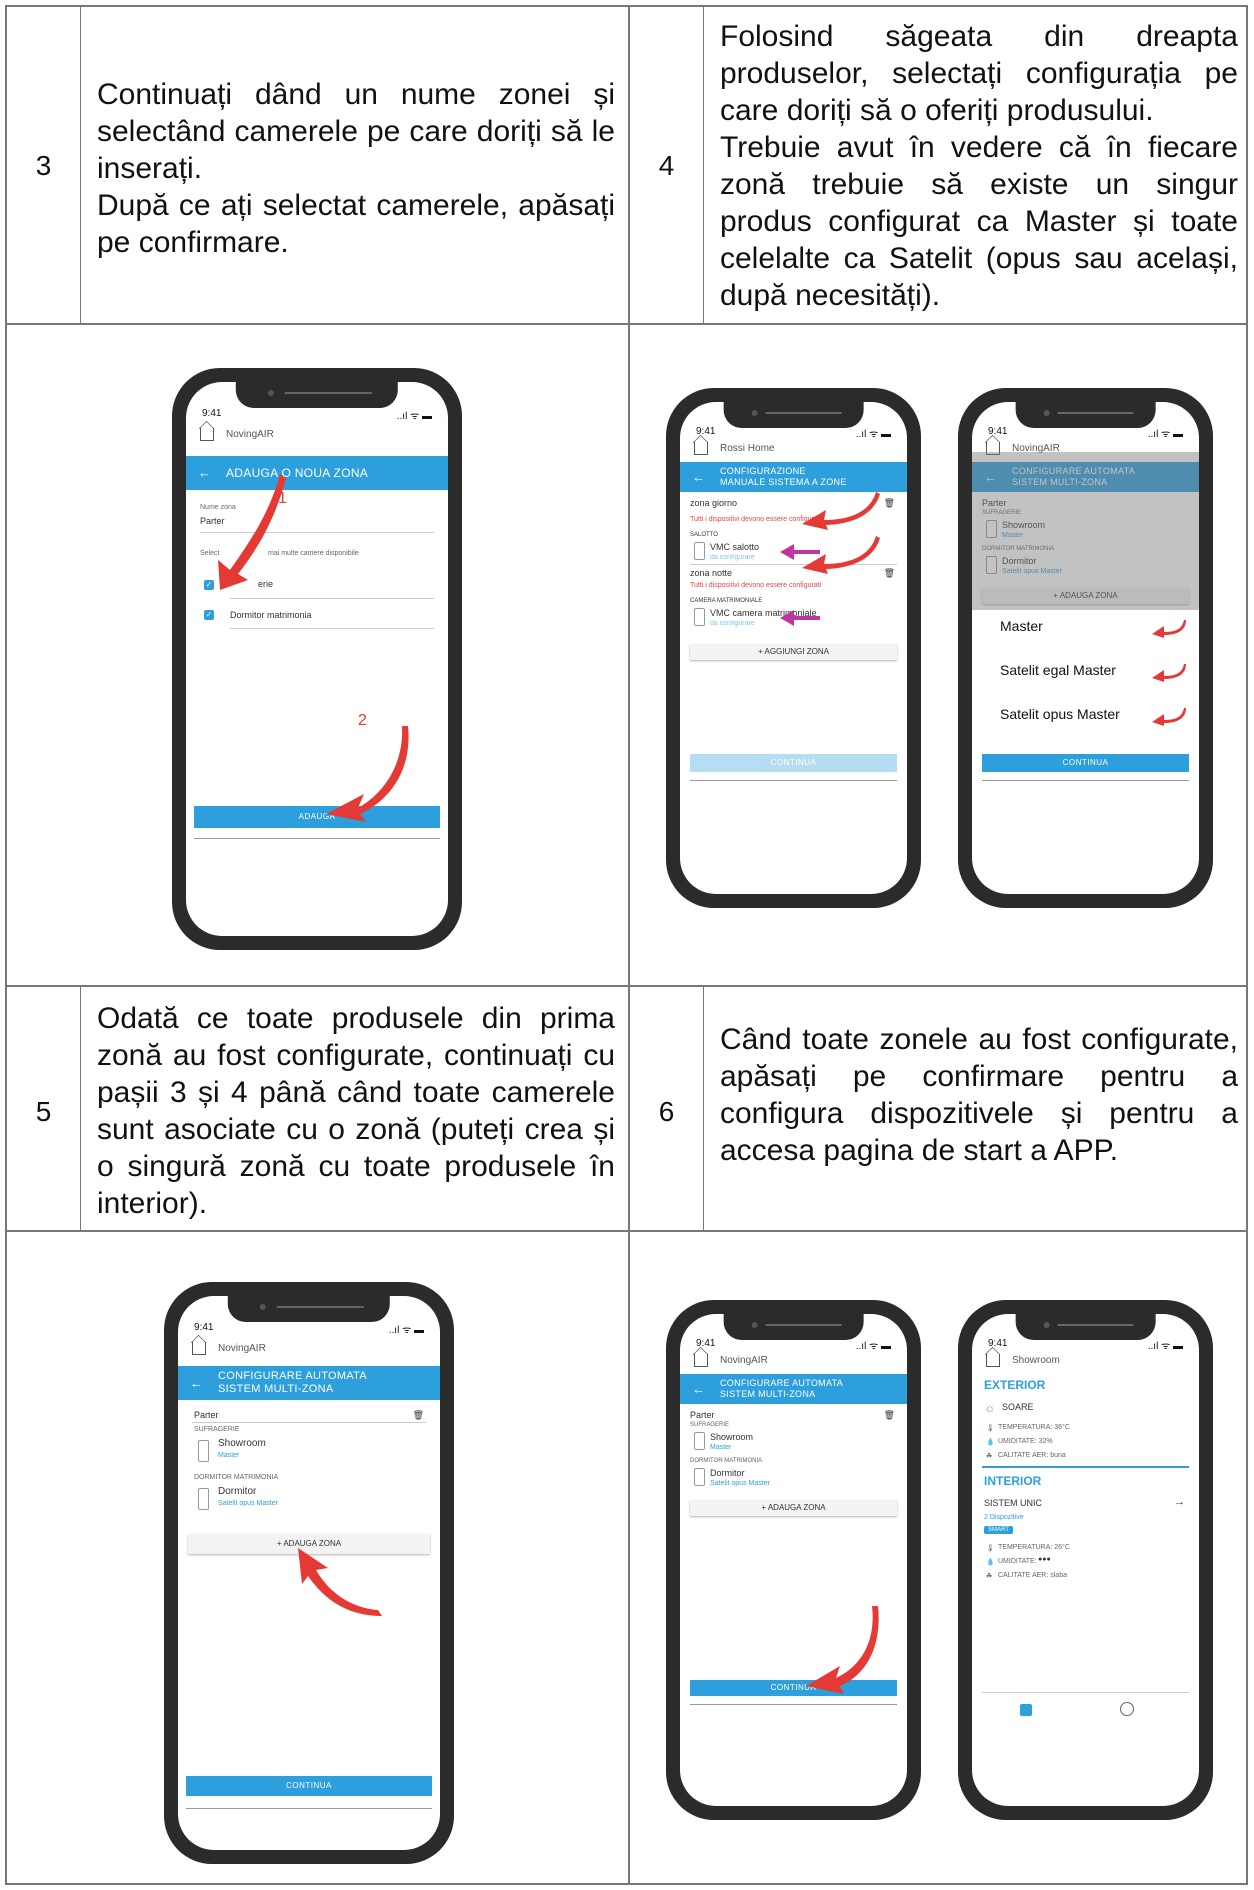  I want to click on weather-label: SOARE, so click(1018, 1407).